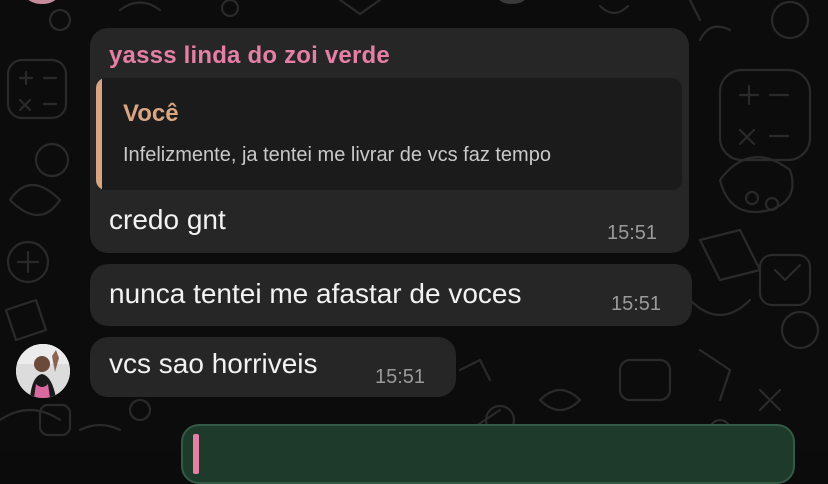 This screenshot has height=484, width=828. What do you see at coordinates (213, 363) in the screenshot?
I see `message-text: vcs sao horriveis` at bounding box center [213, 363].